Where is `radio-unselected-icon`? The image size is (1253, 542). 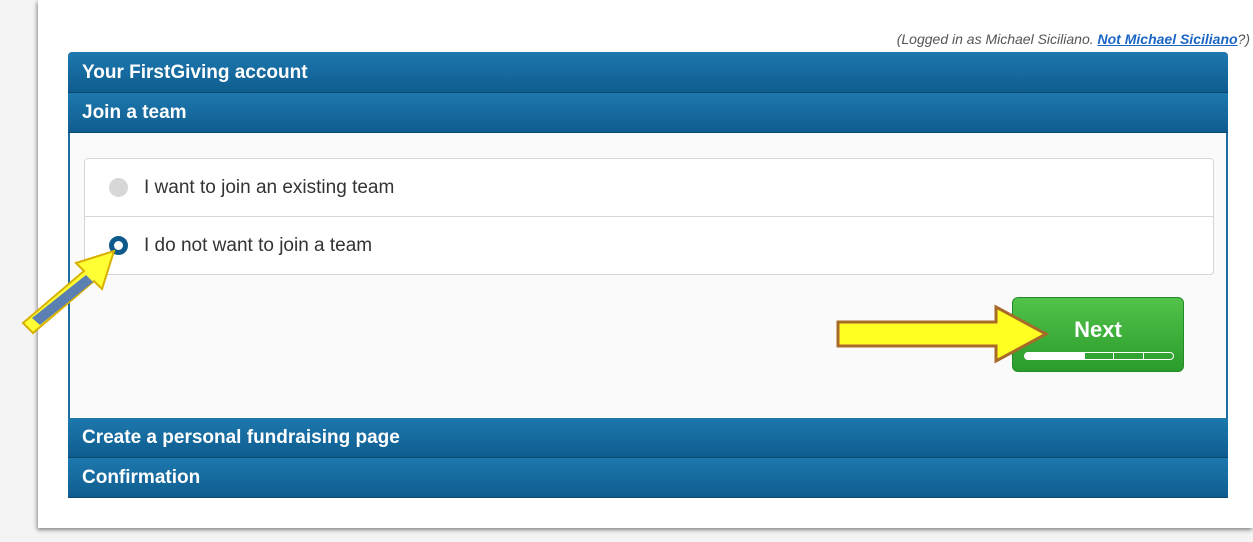 radio-unselected-icon is located at coordinates (118, 187).